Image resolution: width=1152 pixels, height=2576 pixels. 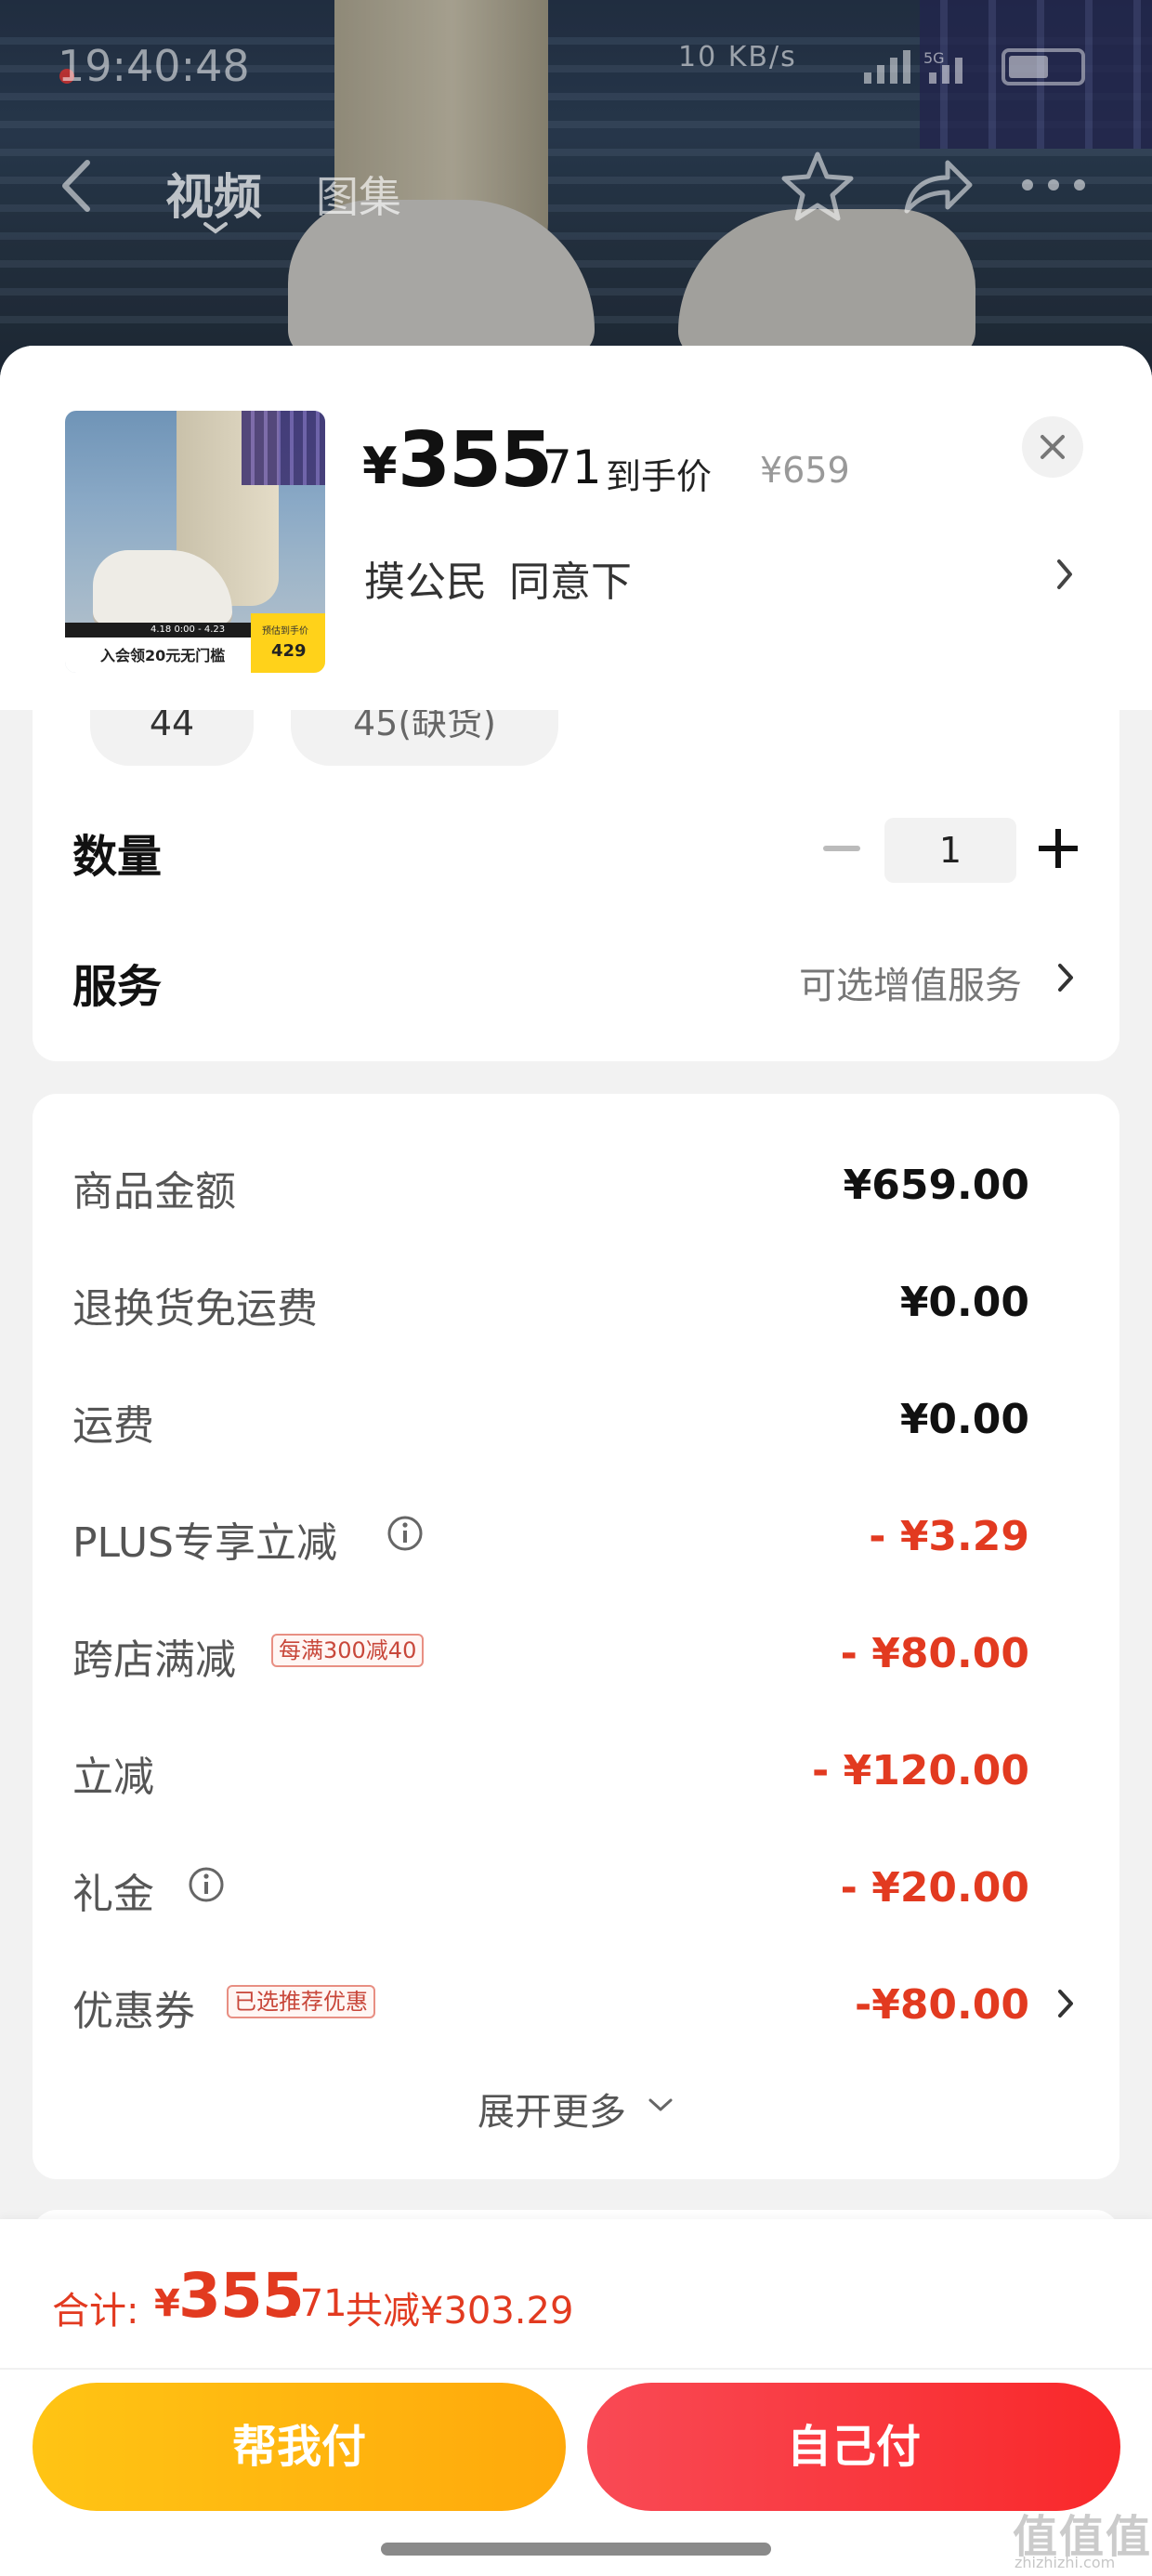 What do you see at coordinates (460, 2311) in the screenshot?
I see `total-savings: 共减¥303.29` at bounding box center [460, 2311].